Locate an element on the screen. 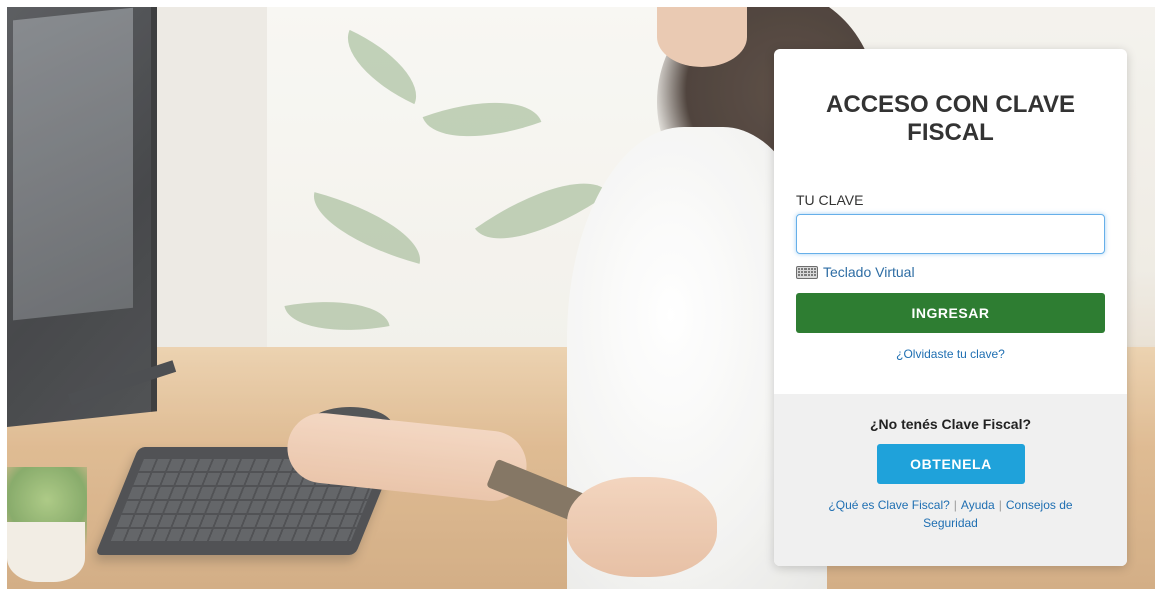 The width and height of the screenshot is (1158, 591). page-title: ACCESO CON CLAVE FISCAL is located at coordinates (950, 118).